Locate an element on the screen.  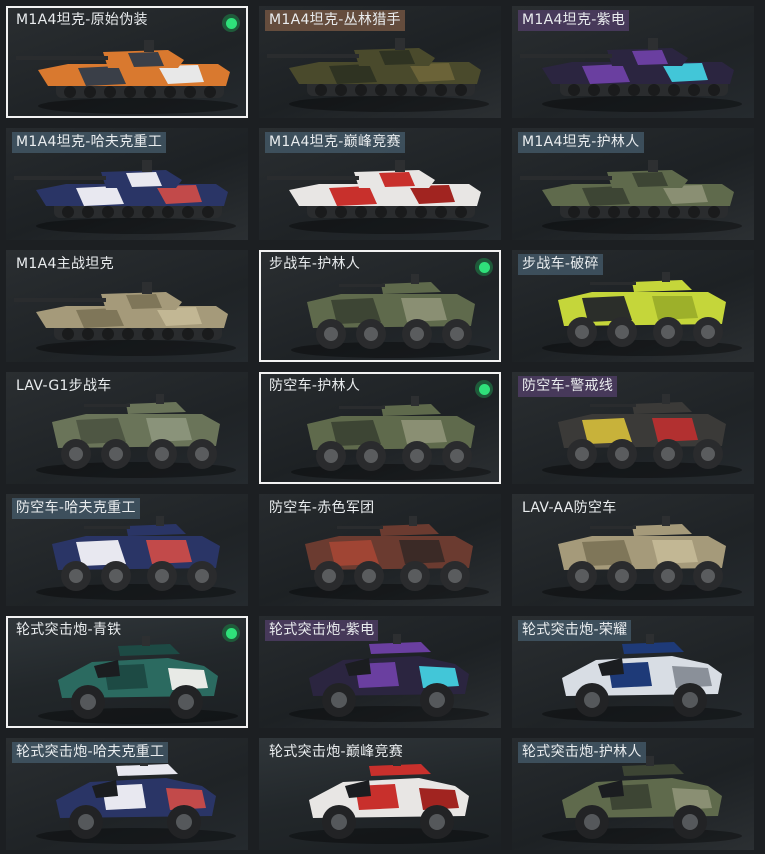
vehicle-skin-card: M1A4坦克-巅峰竞赛 is located at coordinates (380, 184).